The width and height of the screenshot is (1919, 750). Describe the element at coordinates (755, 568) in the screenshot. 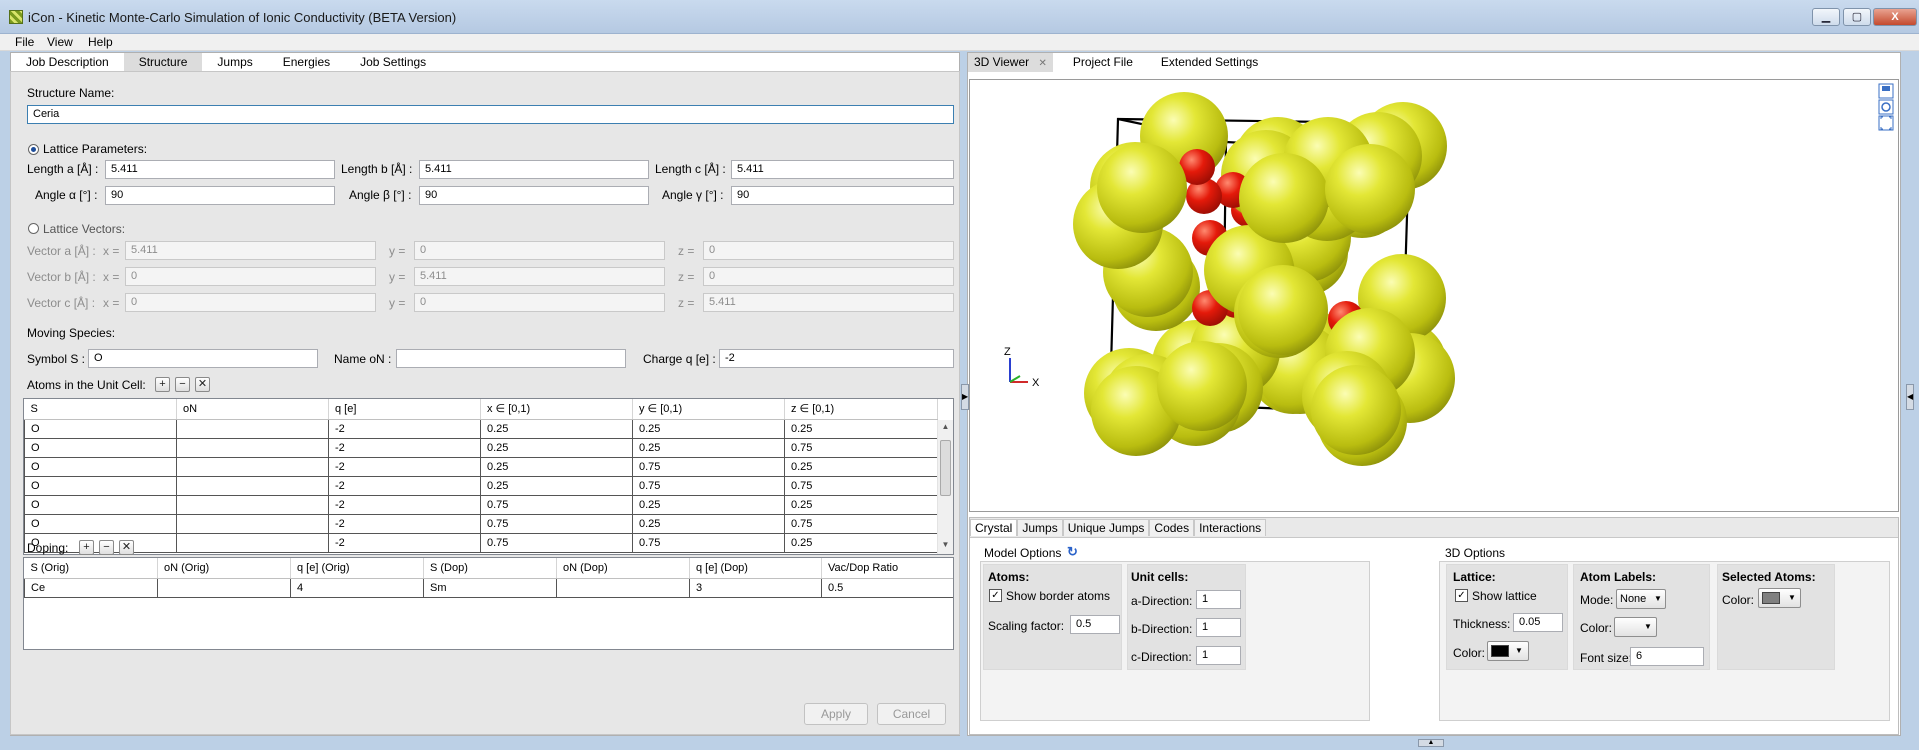

I see `doping-col-q-dop: q [e] (Dop)` at that location.